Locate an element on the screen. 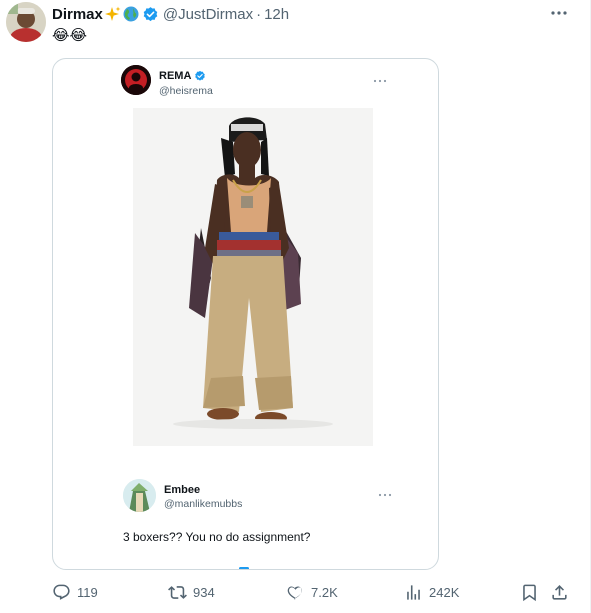  quote-more-icon is located at coordinates (380, 77).